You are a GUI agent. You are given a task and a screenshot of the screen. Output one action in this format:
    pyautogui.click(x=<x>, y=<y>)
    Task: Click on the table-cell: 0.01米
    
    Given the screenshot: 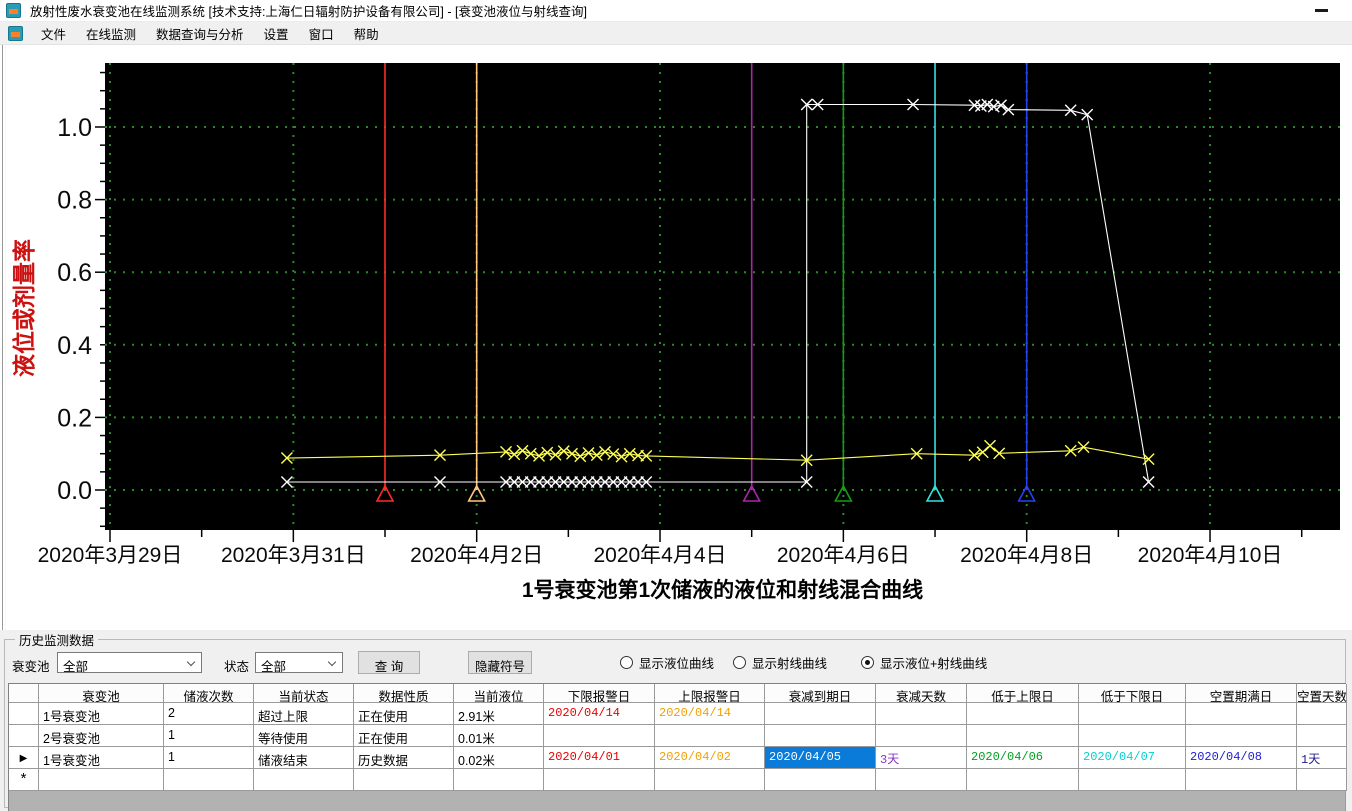 What is the action you would take?
    pyautogui.click(x=499, y=736)
    